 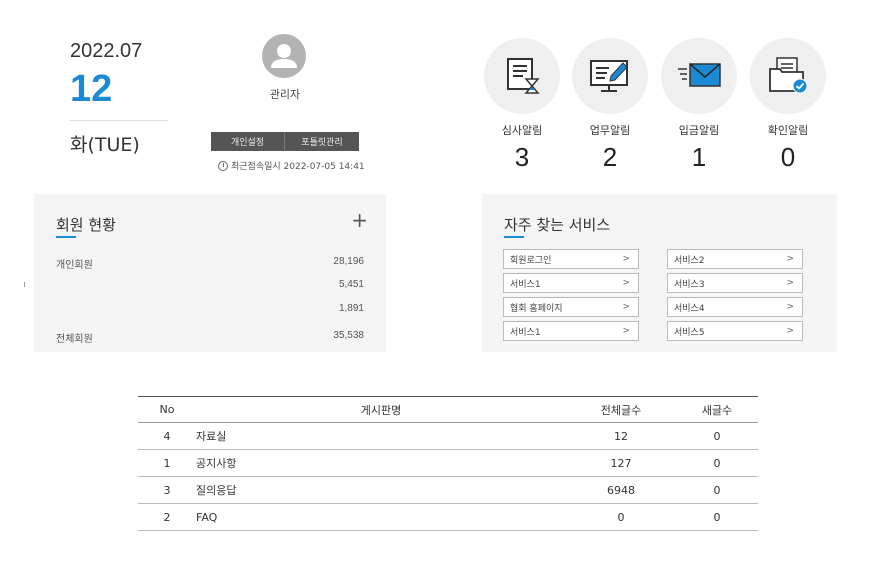 I want to click on monitor-pen-icon, so click(x=609, y=76).